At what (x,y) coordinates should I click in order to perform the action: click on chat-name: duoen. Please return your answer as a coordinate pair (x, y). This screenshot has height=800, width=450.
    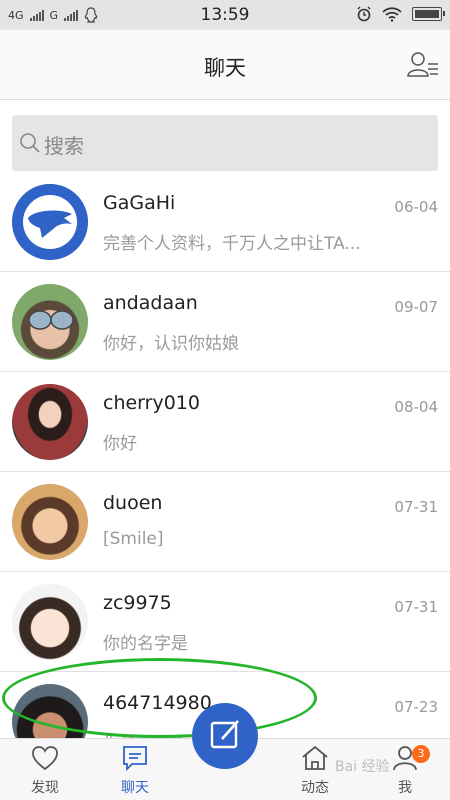
    Looking at the image, I should click on (133, 503).